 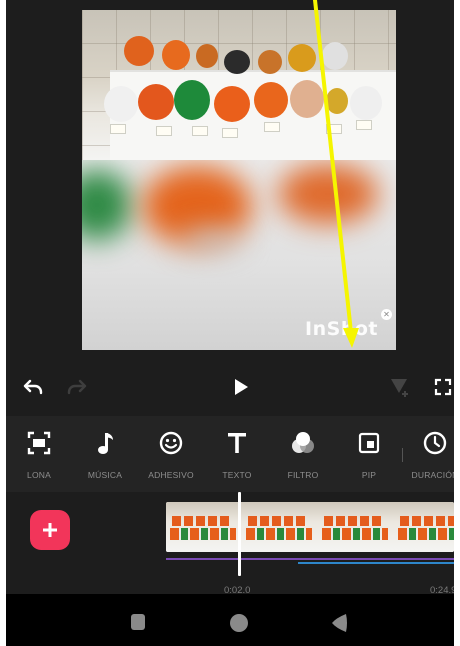 I want to click on undo-icon, so click(x=33, y=387).